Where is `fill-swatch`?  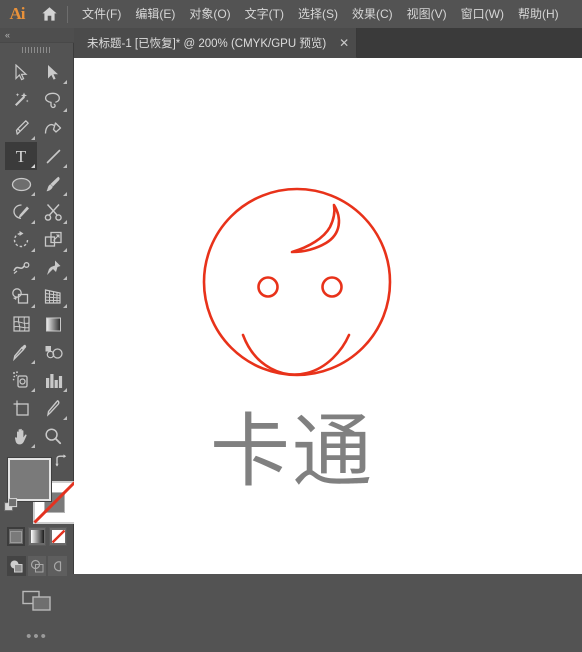
fill-swatch is located at coordinates (29, 479).